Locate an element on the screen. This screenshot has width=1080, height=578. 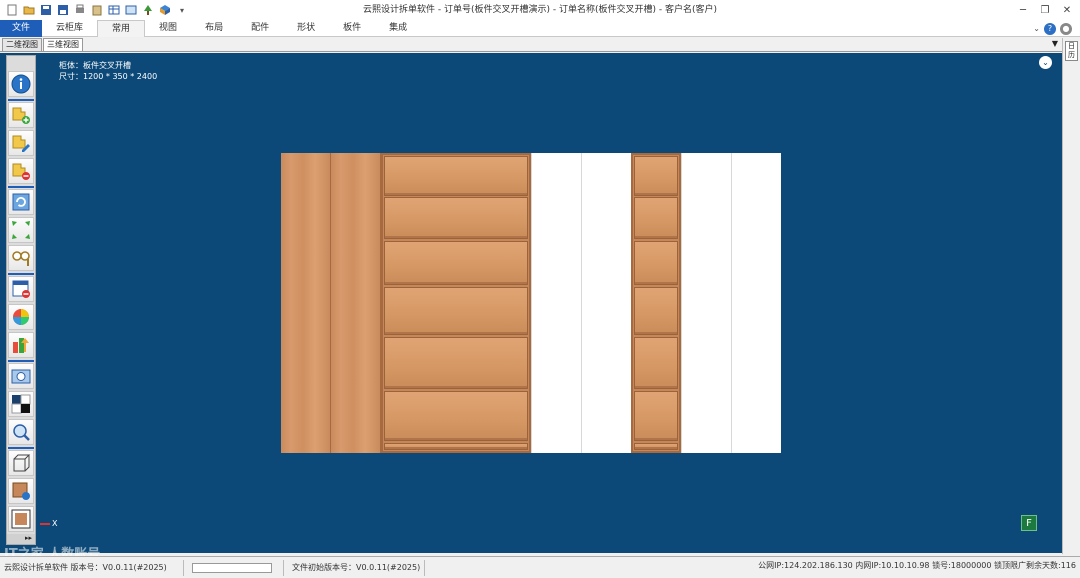
right-pane-tab: 日历 is located at coordinates (1071, 51).